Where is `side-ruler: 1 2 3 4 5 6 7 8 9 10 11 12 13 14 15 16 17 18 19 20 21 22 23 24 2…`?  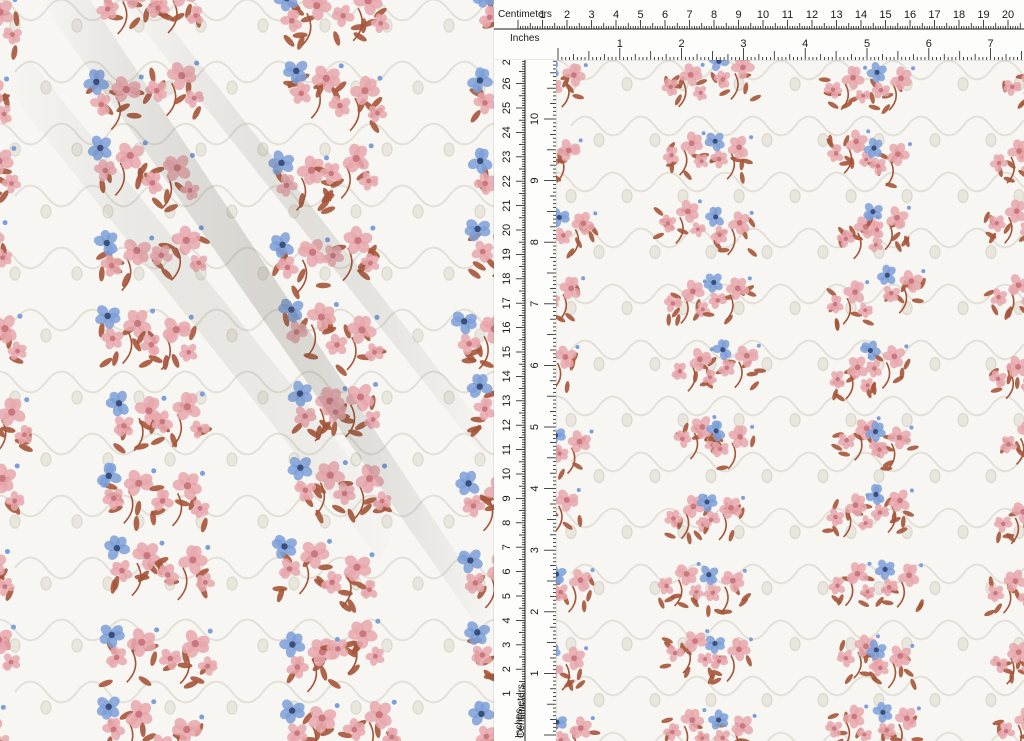
side-ruler: 1 2 3 4 5 6 7 8 9 10 11 12 13 14 15 16 17 18 19 20 21 22 23 24 2… is located at coordinates (525, 400).